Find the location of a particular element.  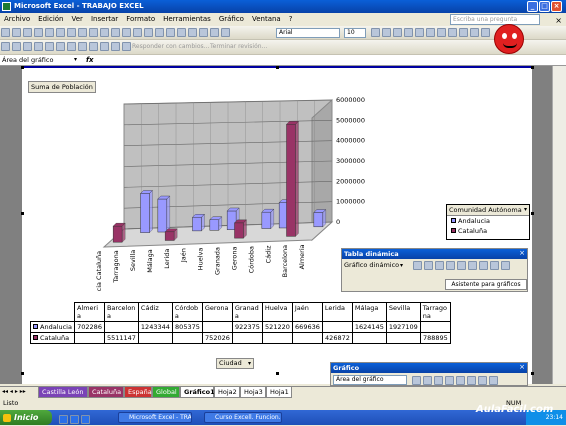

close-button: × is located at coordinates (556, 6).